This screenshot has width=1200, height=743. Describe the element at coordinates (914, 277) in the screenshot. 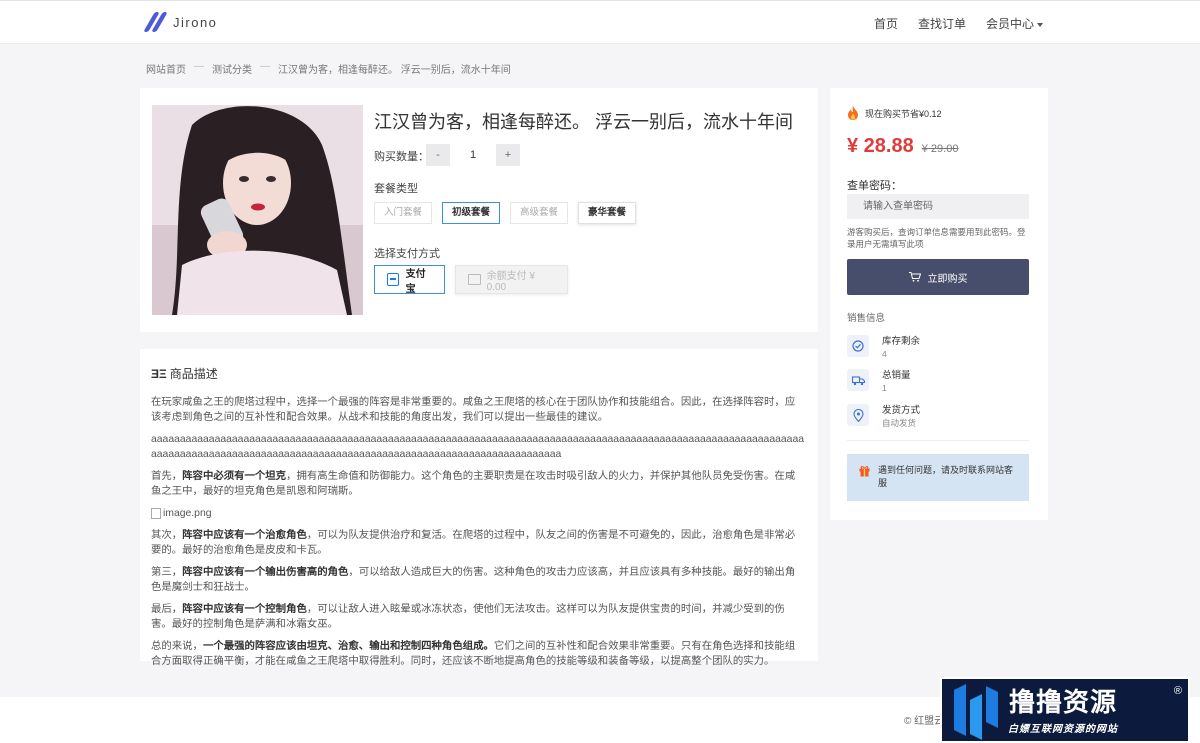

I see `cart-icon` at that location.